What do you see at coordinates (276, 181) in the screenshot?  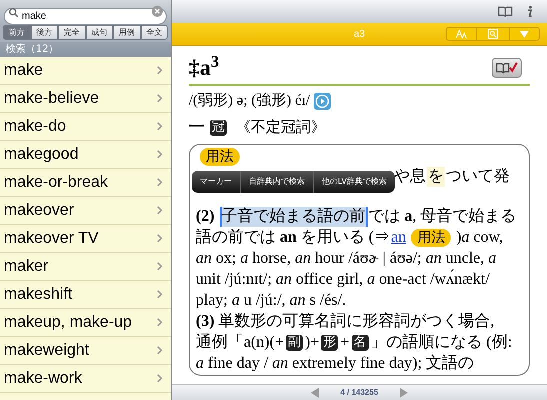 I see `menu-item: 自辞典内で検索` at bounding box center [276, 181].